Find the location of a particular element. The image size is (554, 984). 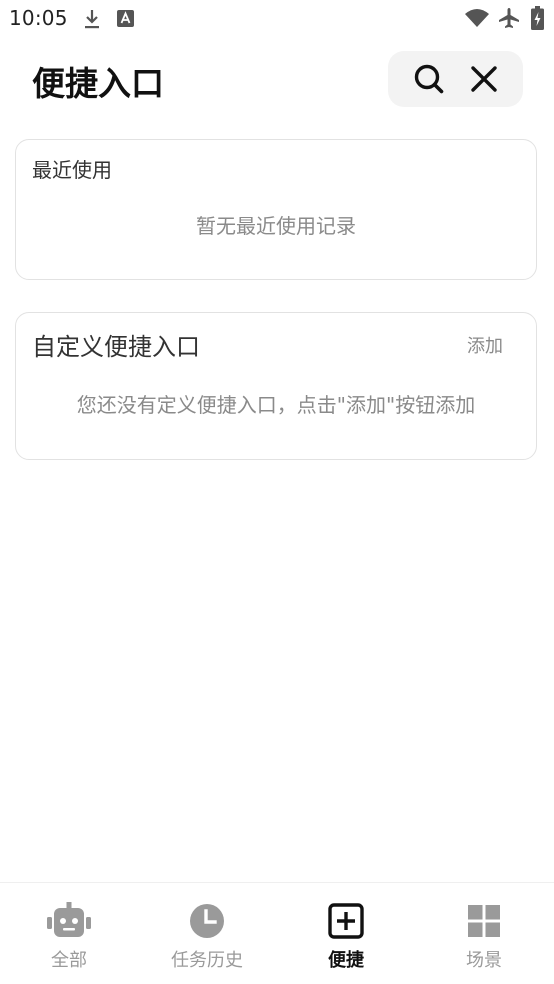

recent-card: 最近使用 暂无最近使用记录 is located at coordinates (276, 209).